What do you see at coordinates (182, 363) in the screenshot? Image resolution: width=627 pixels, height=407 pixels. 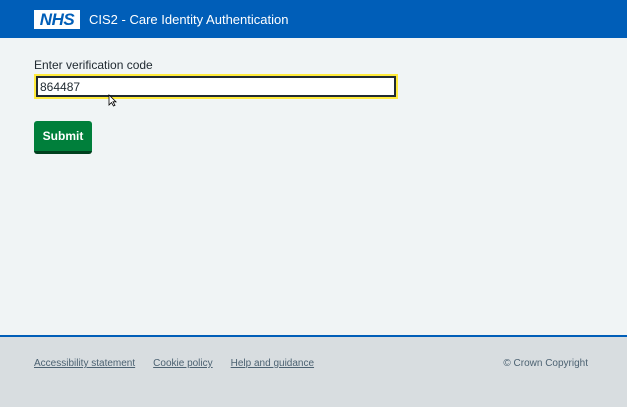 I see `cookie-policy-link: Cookie policy` at bounding box center [182, 363].